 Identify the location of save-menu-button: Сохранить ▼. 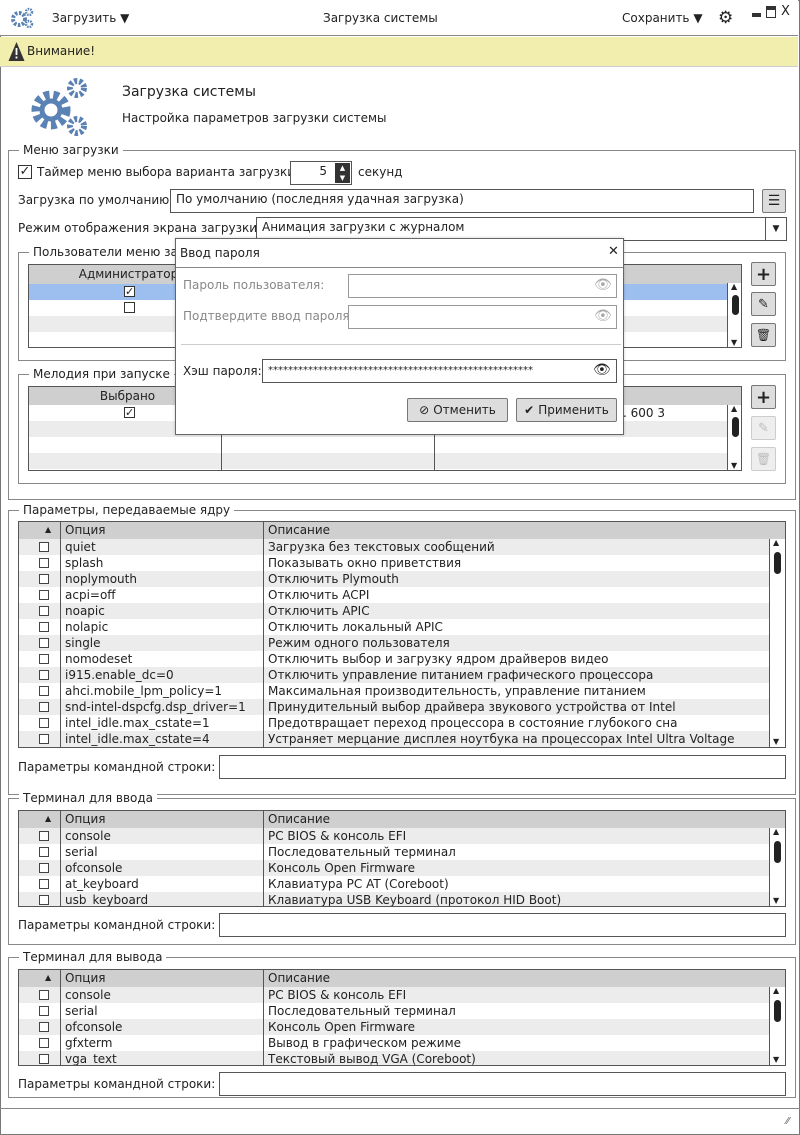
(662, 18).